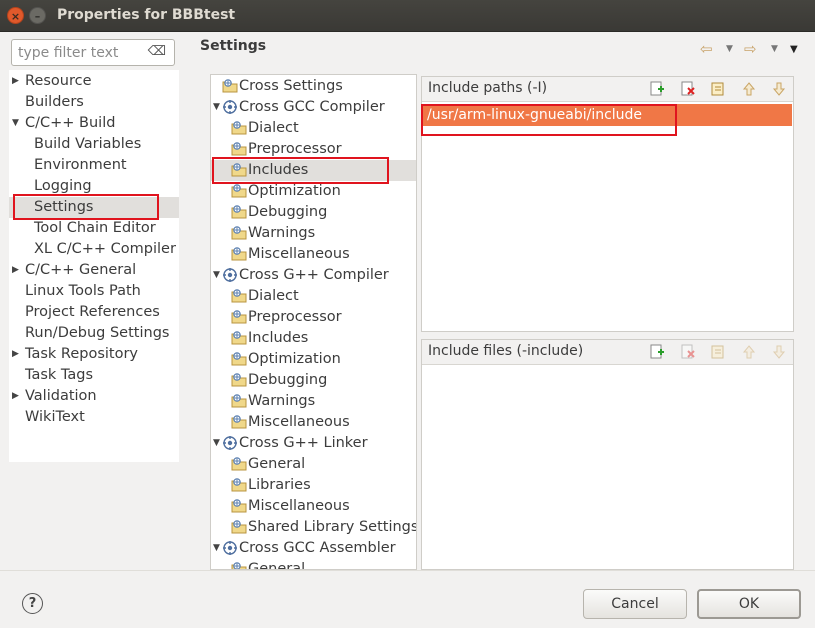 The height and width of the screenshot is (628, 815). What do you see at coordinates (94, 123) in the screenshot?
I see `nav-item: ▼ C/C++ Build` at bounding box center [94, 123].